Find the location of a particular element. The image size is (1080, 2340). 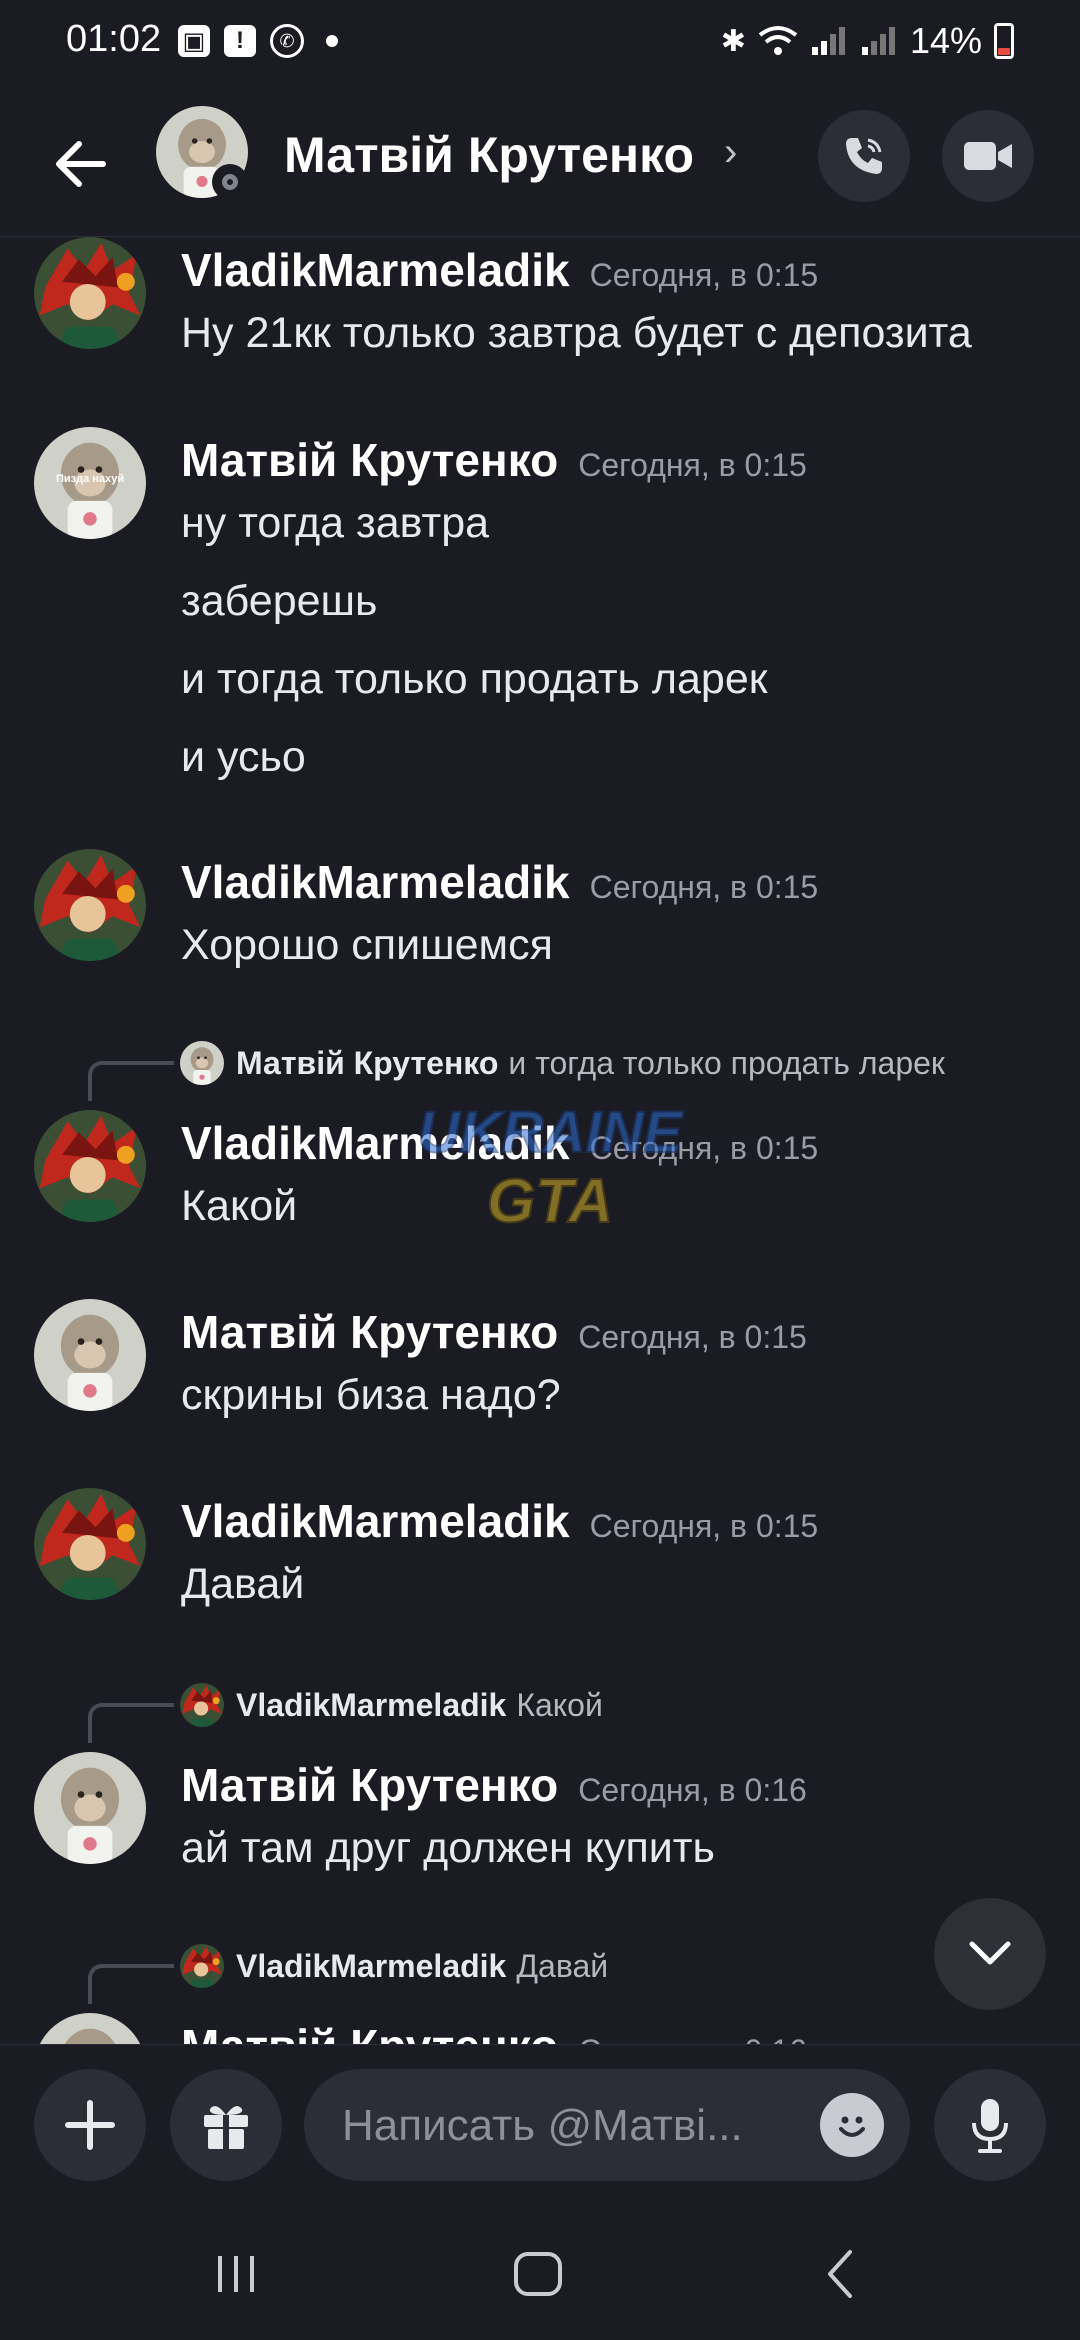

offline-status-icon is located at coordinates (230, 182).